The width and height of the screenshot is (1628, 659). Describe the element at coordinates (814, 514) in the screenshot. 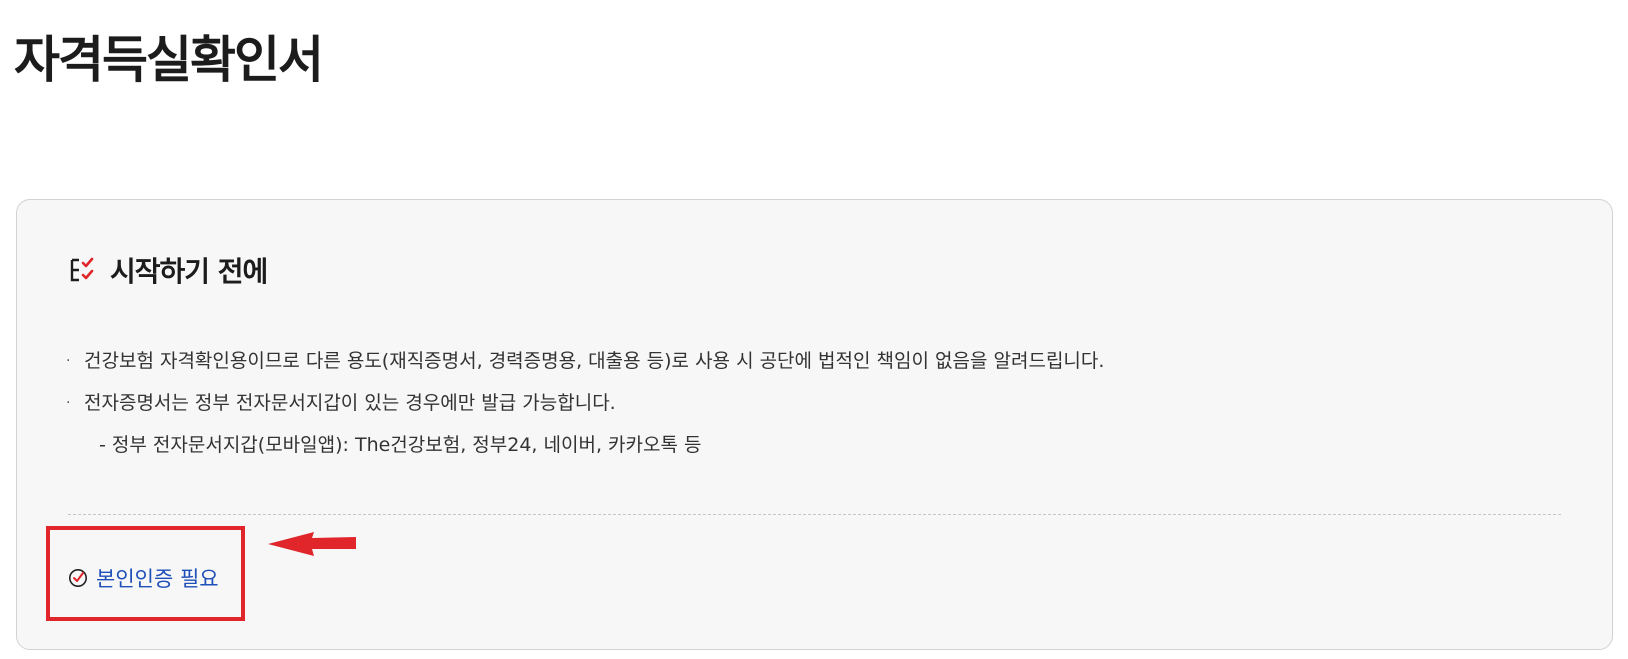

I see `section-divider` at that location.